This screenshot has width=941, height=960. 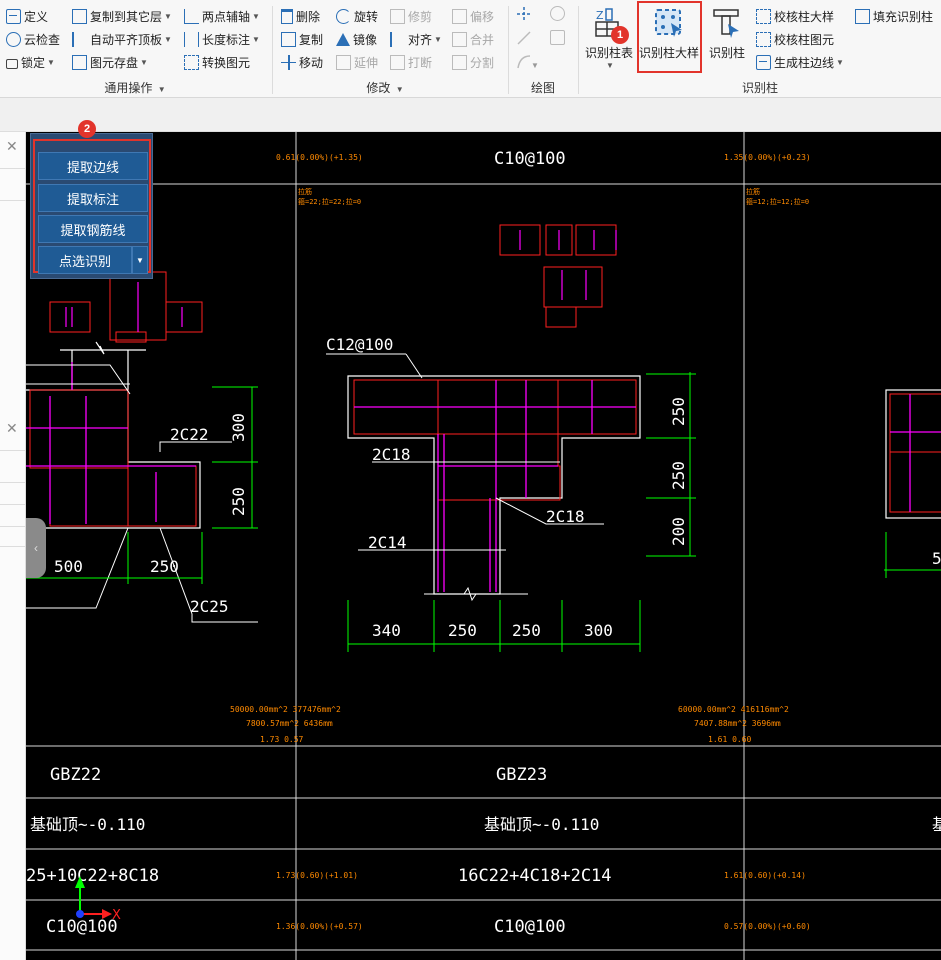 What do you see at coordinates (93, 229) in the screenshot?
I see `extract-rebar-button: 提取钢筋线` at bounding box center [93, 229].